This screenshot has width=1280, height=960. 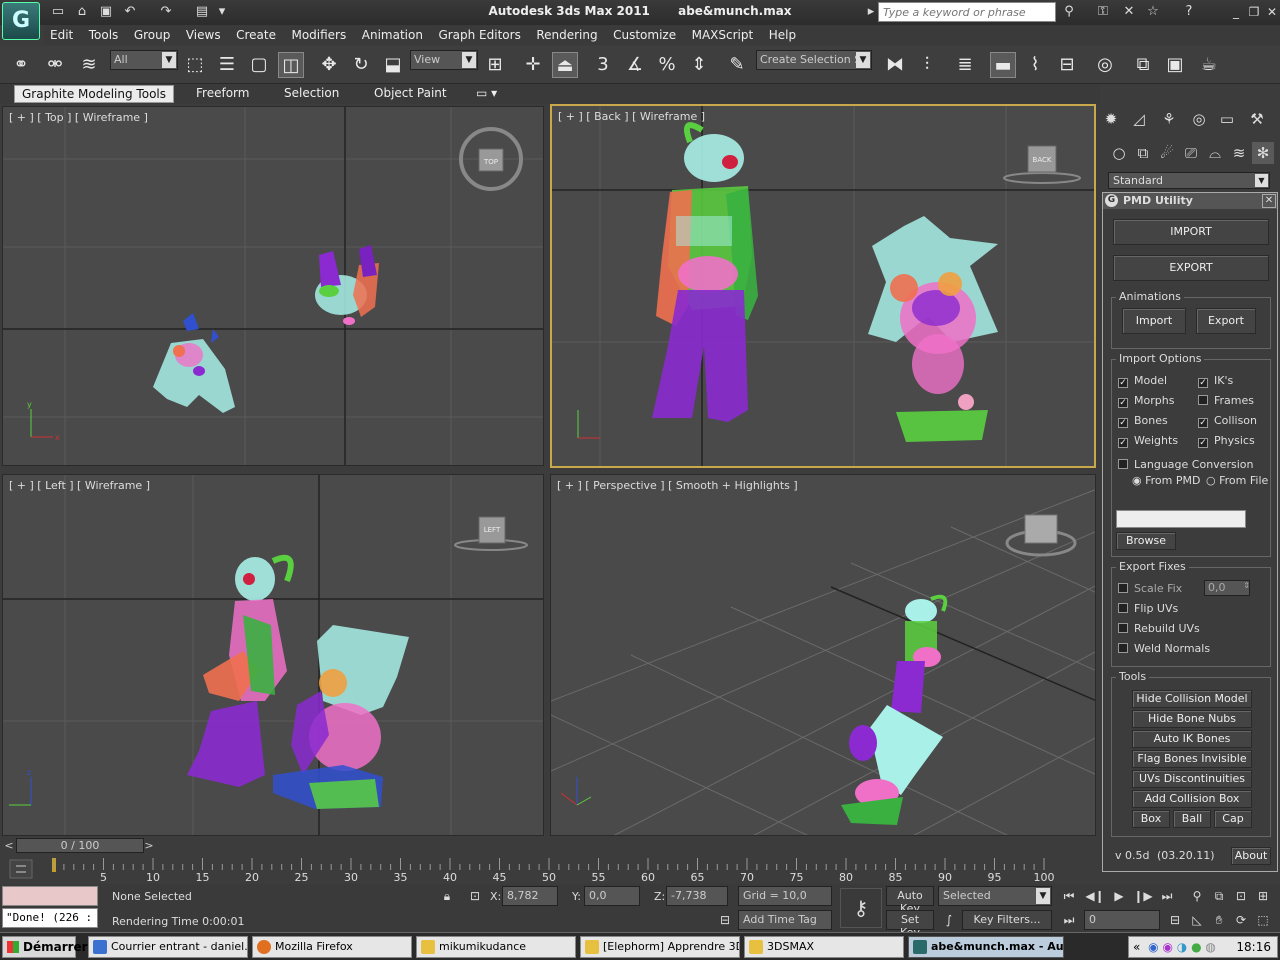 I want to click on about-button: About, so click(x=1251, y=856).